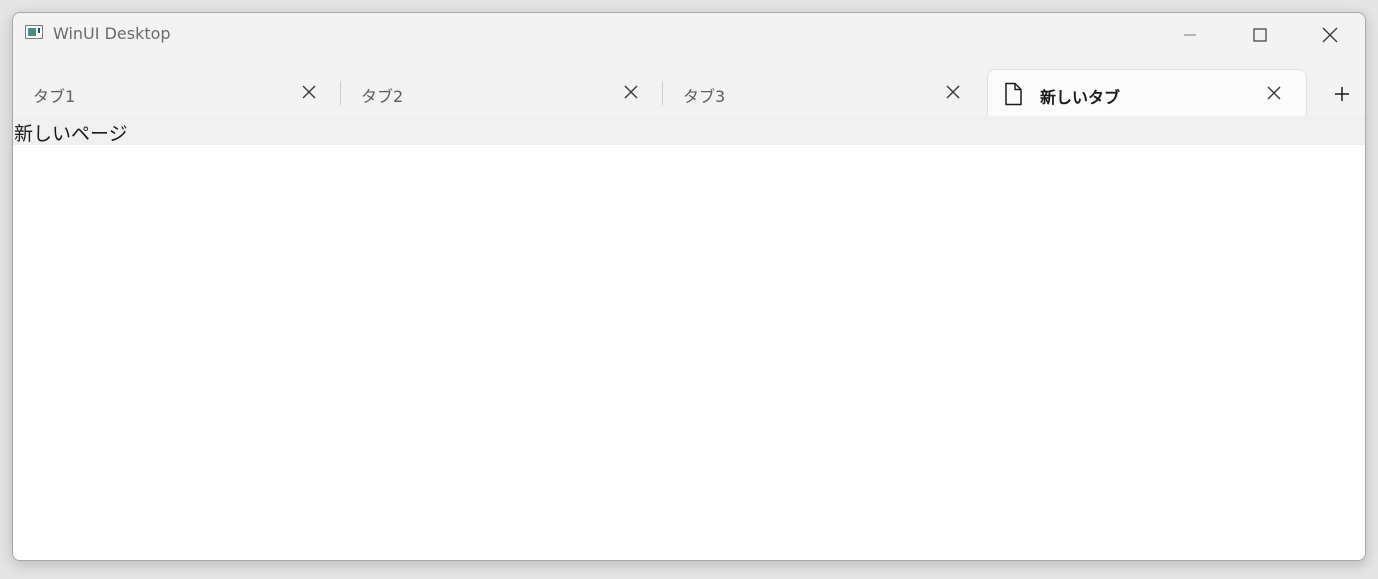 This screenshot has width=1378, height=579. What do you see at coordinates (176, 92) in the screenshot?
I see `tab-1: タブ1` at bounding box center [176, 92].